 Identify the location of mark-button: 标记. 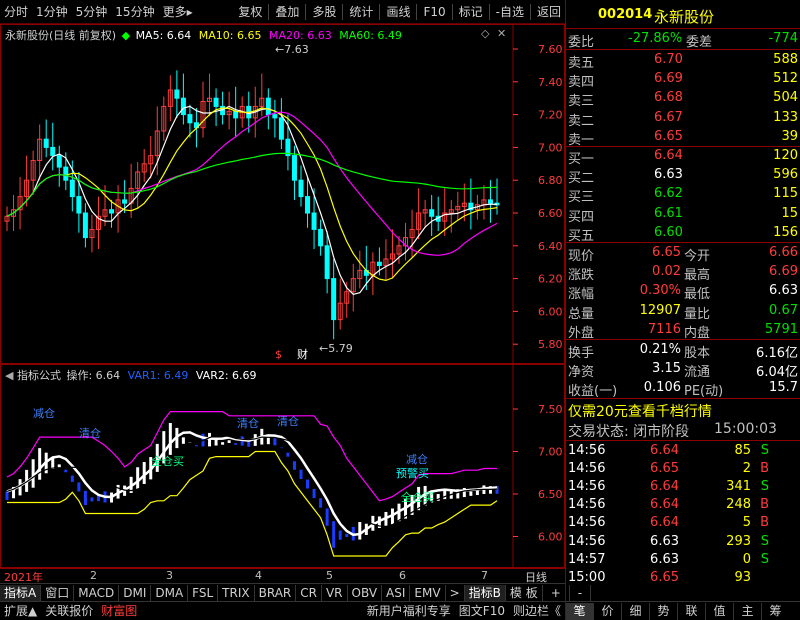
(471, 12).